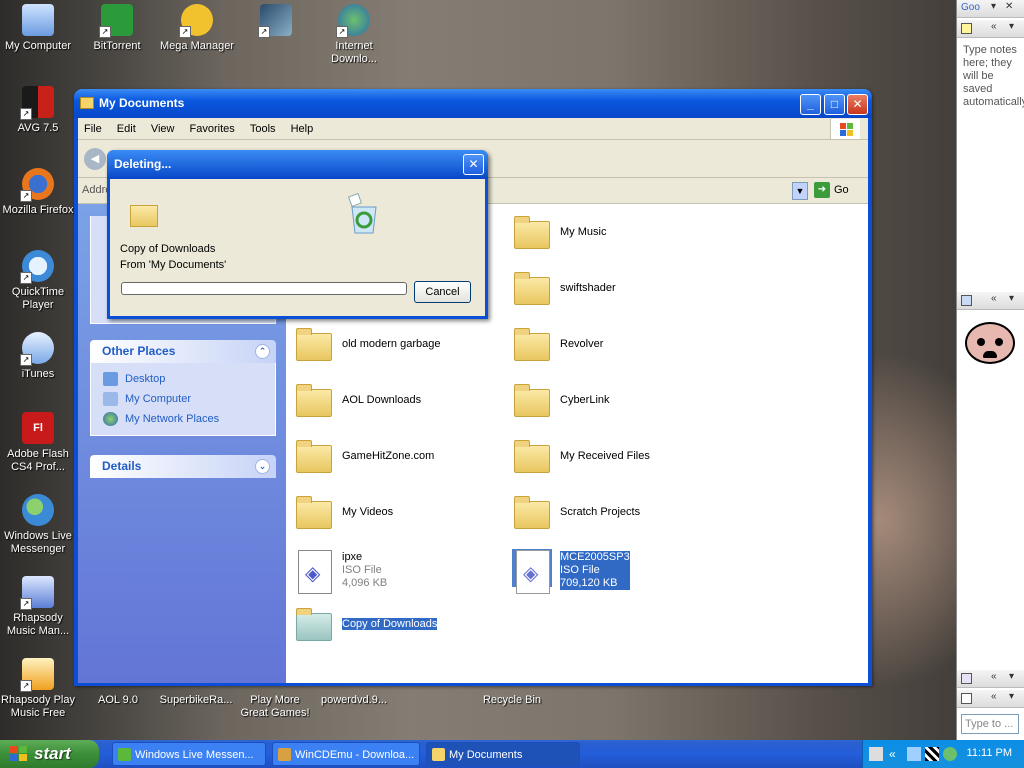 The image size is (1024, 768). Describe the element at coordinates (391, 345) in the screenshot. I see `file-item-old-modern-garbage: old modern garbage` at that location.